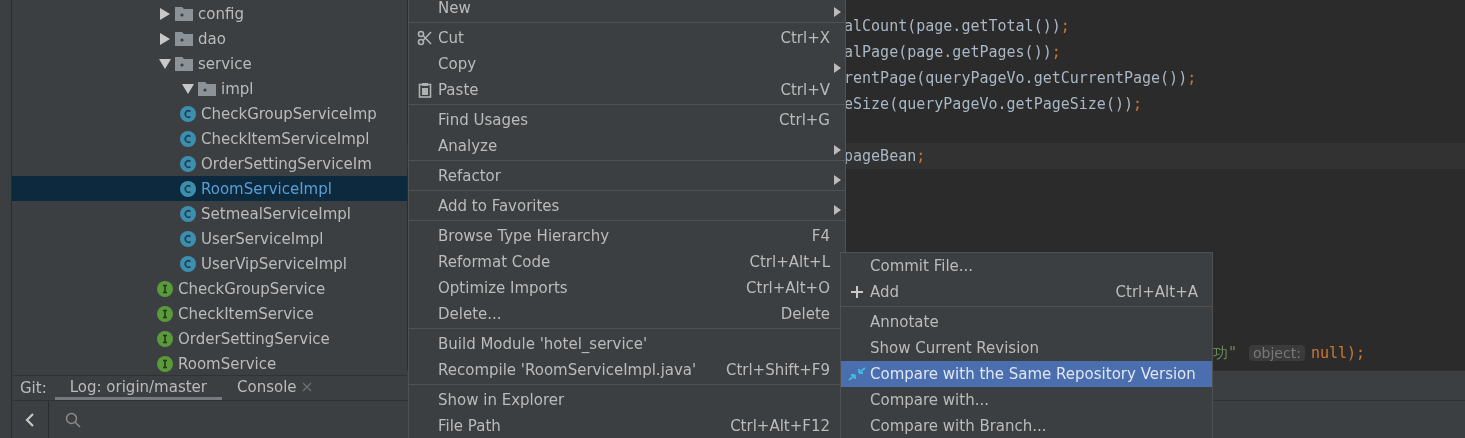 This screenshot has width=1465, height=438. What do you see at coordinates (209, 313) in the screenshot?
I see `tree-item: CheckItemService` at bounding box center [209, 313].